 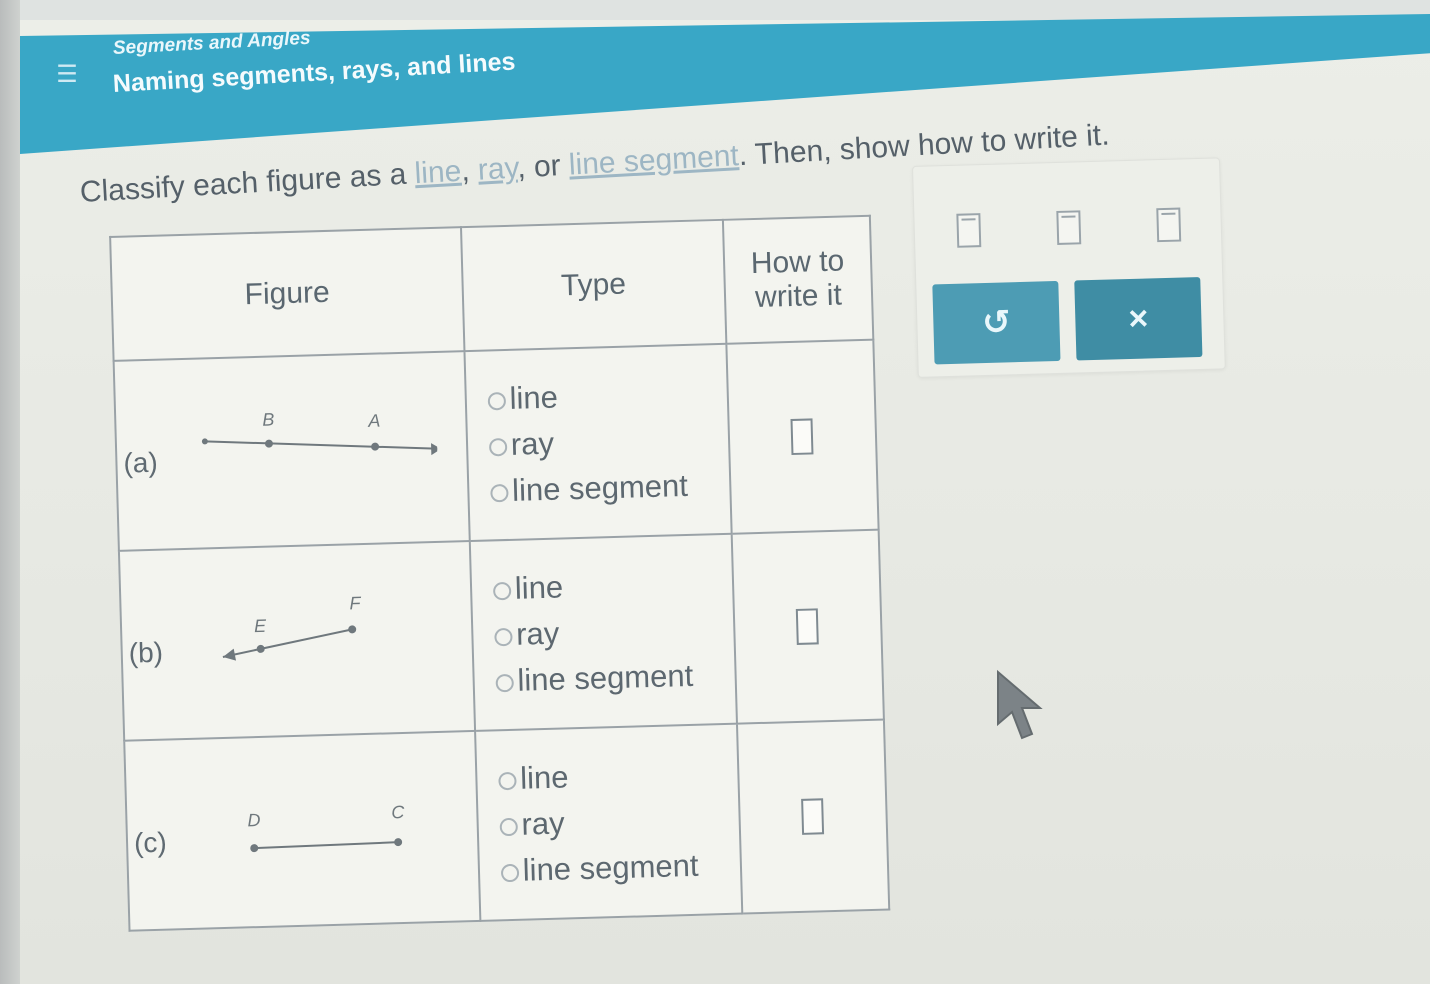 I want to click on header-type: Type, so click(x=593, y=285).